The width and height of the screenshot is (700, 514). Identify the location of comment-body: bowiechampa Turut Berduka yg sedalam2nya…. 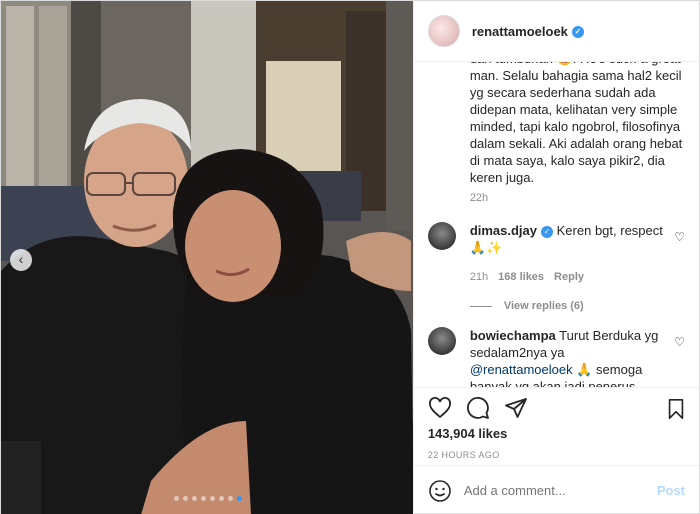
(567, 357).